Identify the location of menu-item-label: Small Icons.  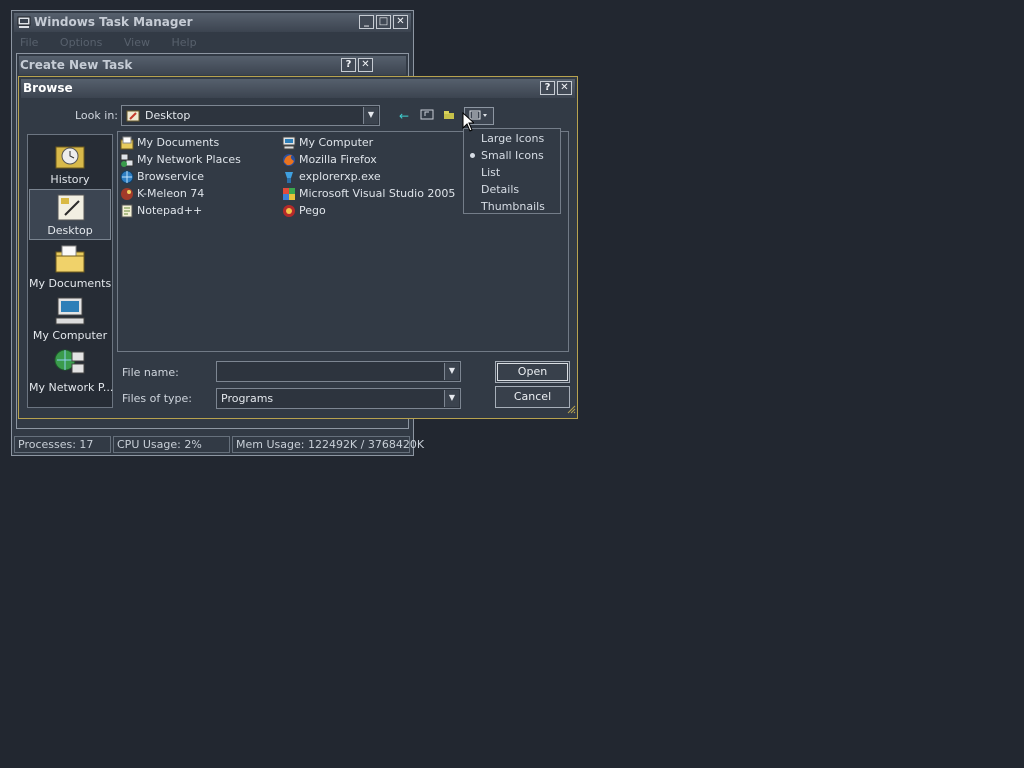
(512, 155).